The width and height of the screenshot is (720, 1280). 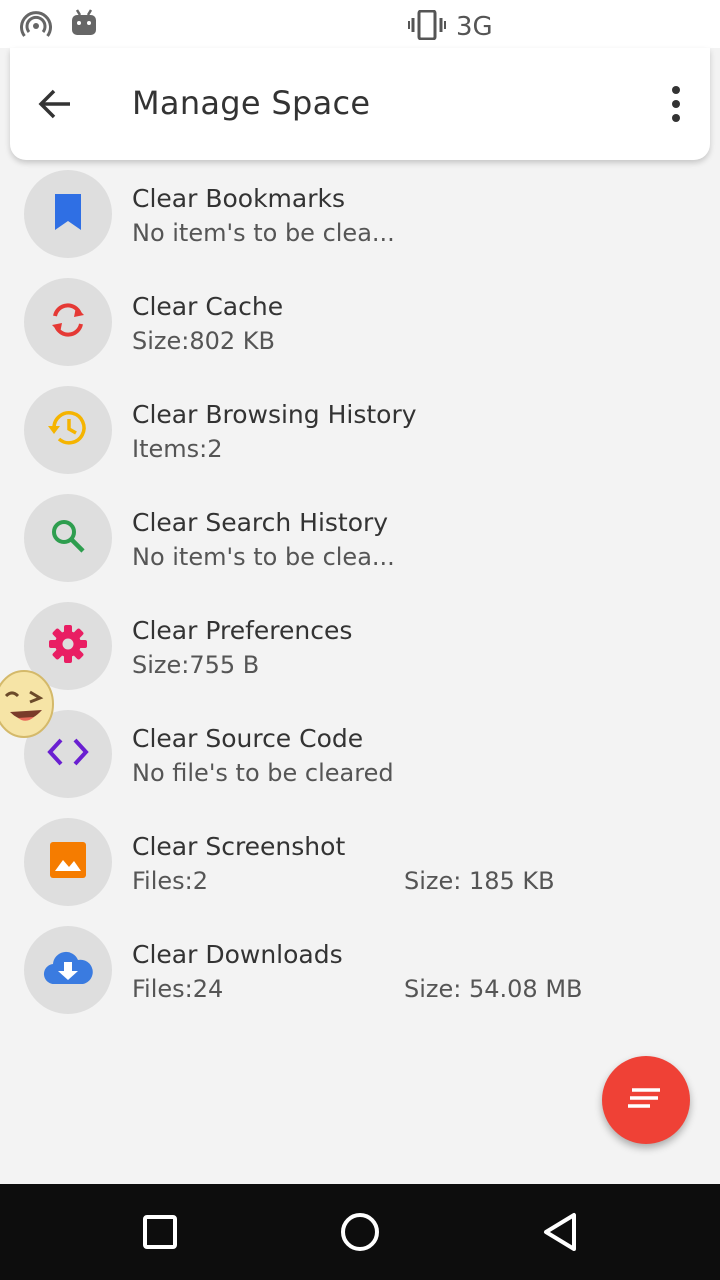 I want to click on home-circle-icon, so click(x=360, y=1232).